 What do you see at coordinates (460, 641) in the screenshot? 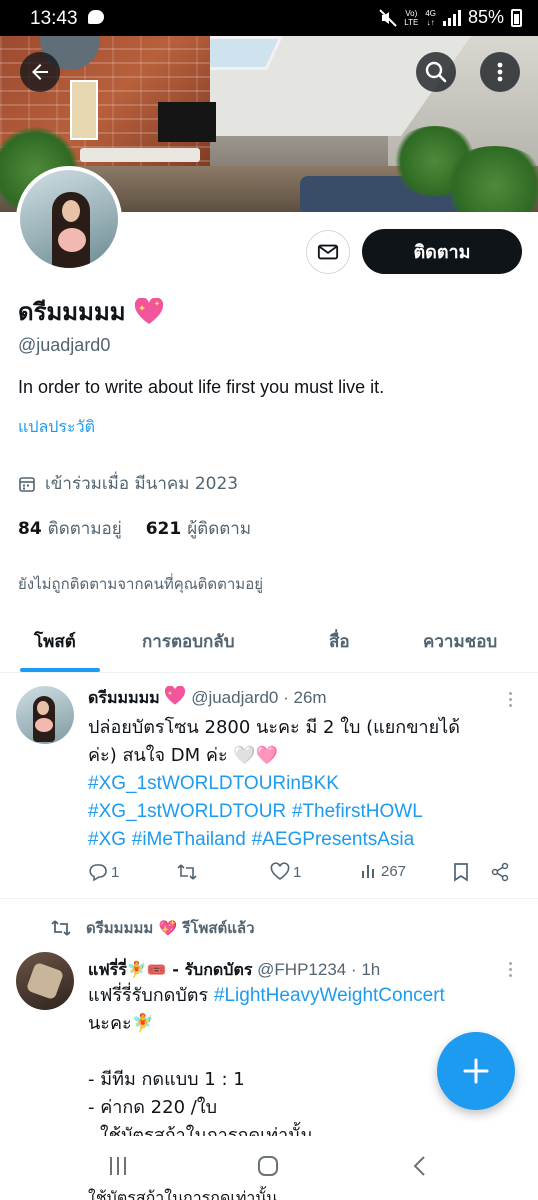
I see `tab-likes: ความชอบ` at bounding box center [460, 641].